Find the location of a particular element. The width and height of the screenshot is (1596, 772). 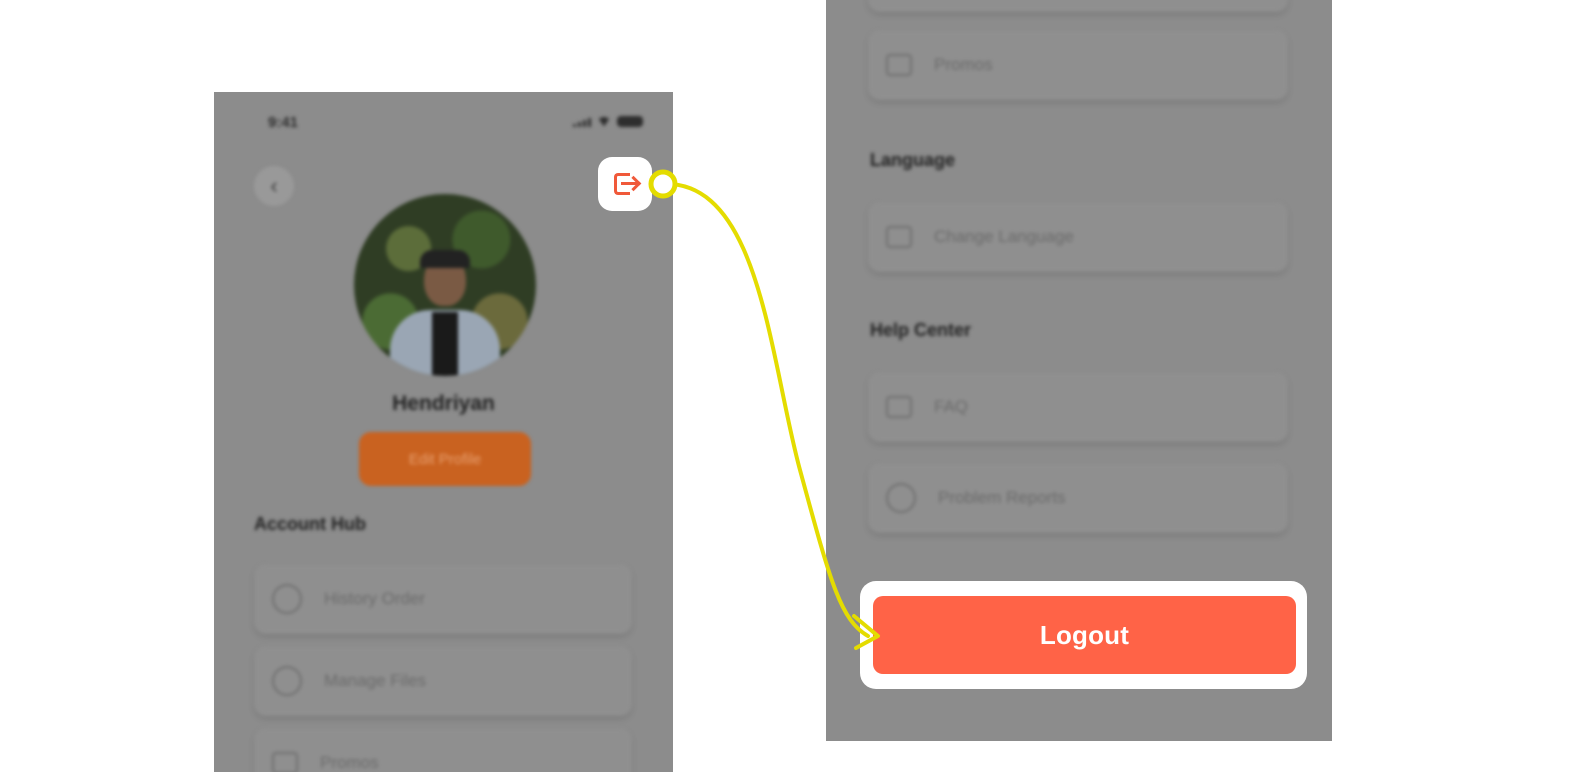

menu-item-faq: FAQ is located at coordinates (1078, 407).